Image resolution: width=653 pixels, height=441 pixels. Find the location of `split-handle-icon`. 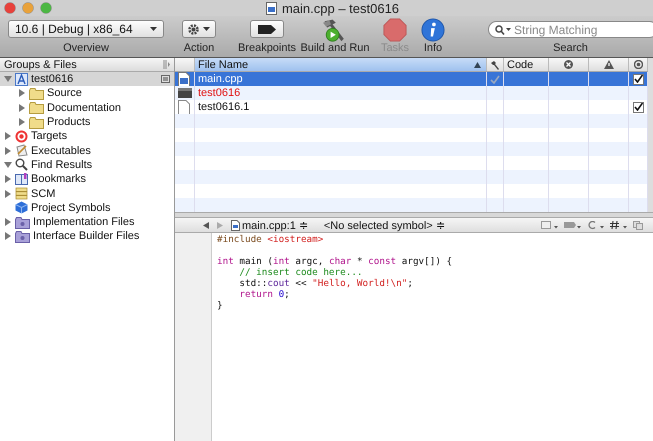

split-handle-icon is located at coordinates (166, 64).